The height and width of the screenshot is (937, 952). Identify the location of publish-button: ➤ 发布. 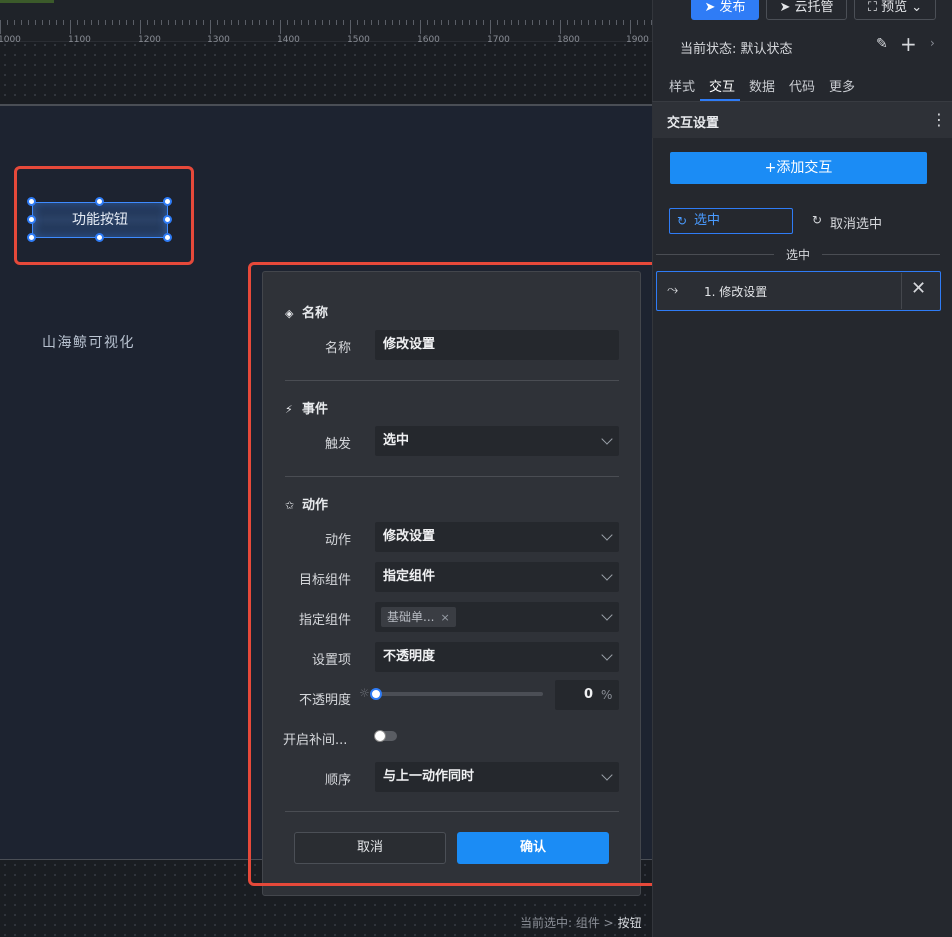
(725, 10).